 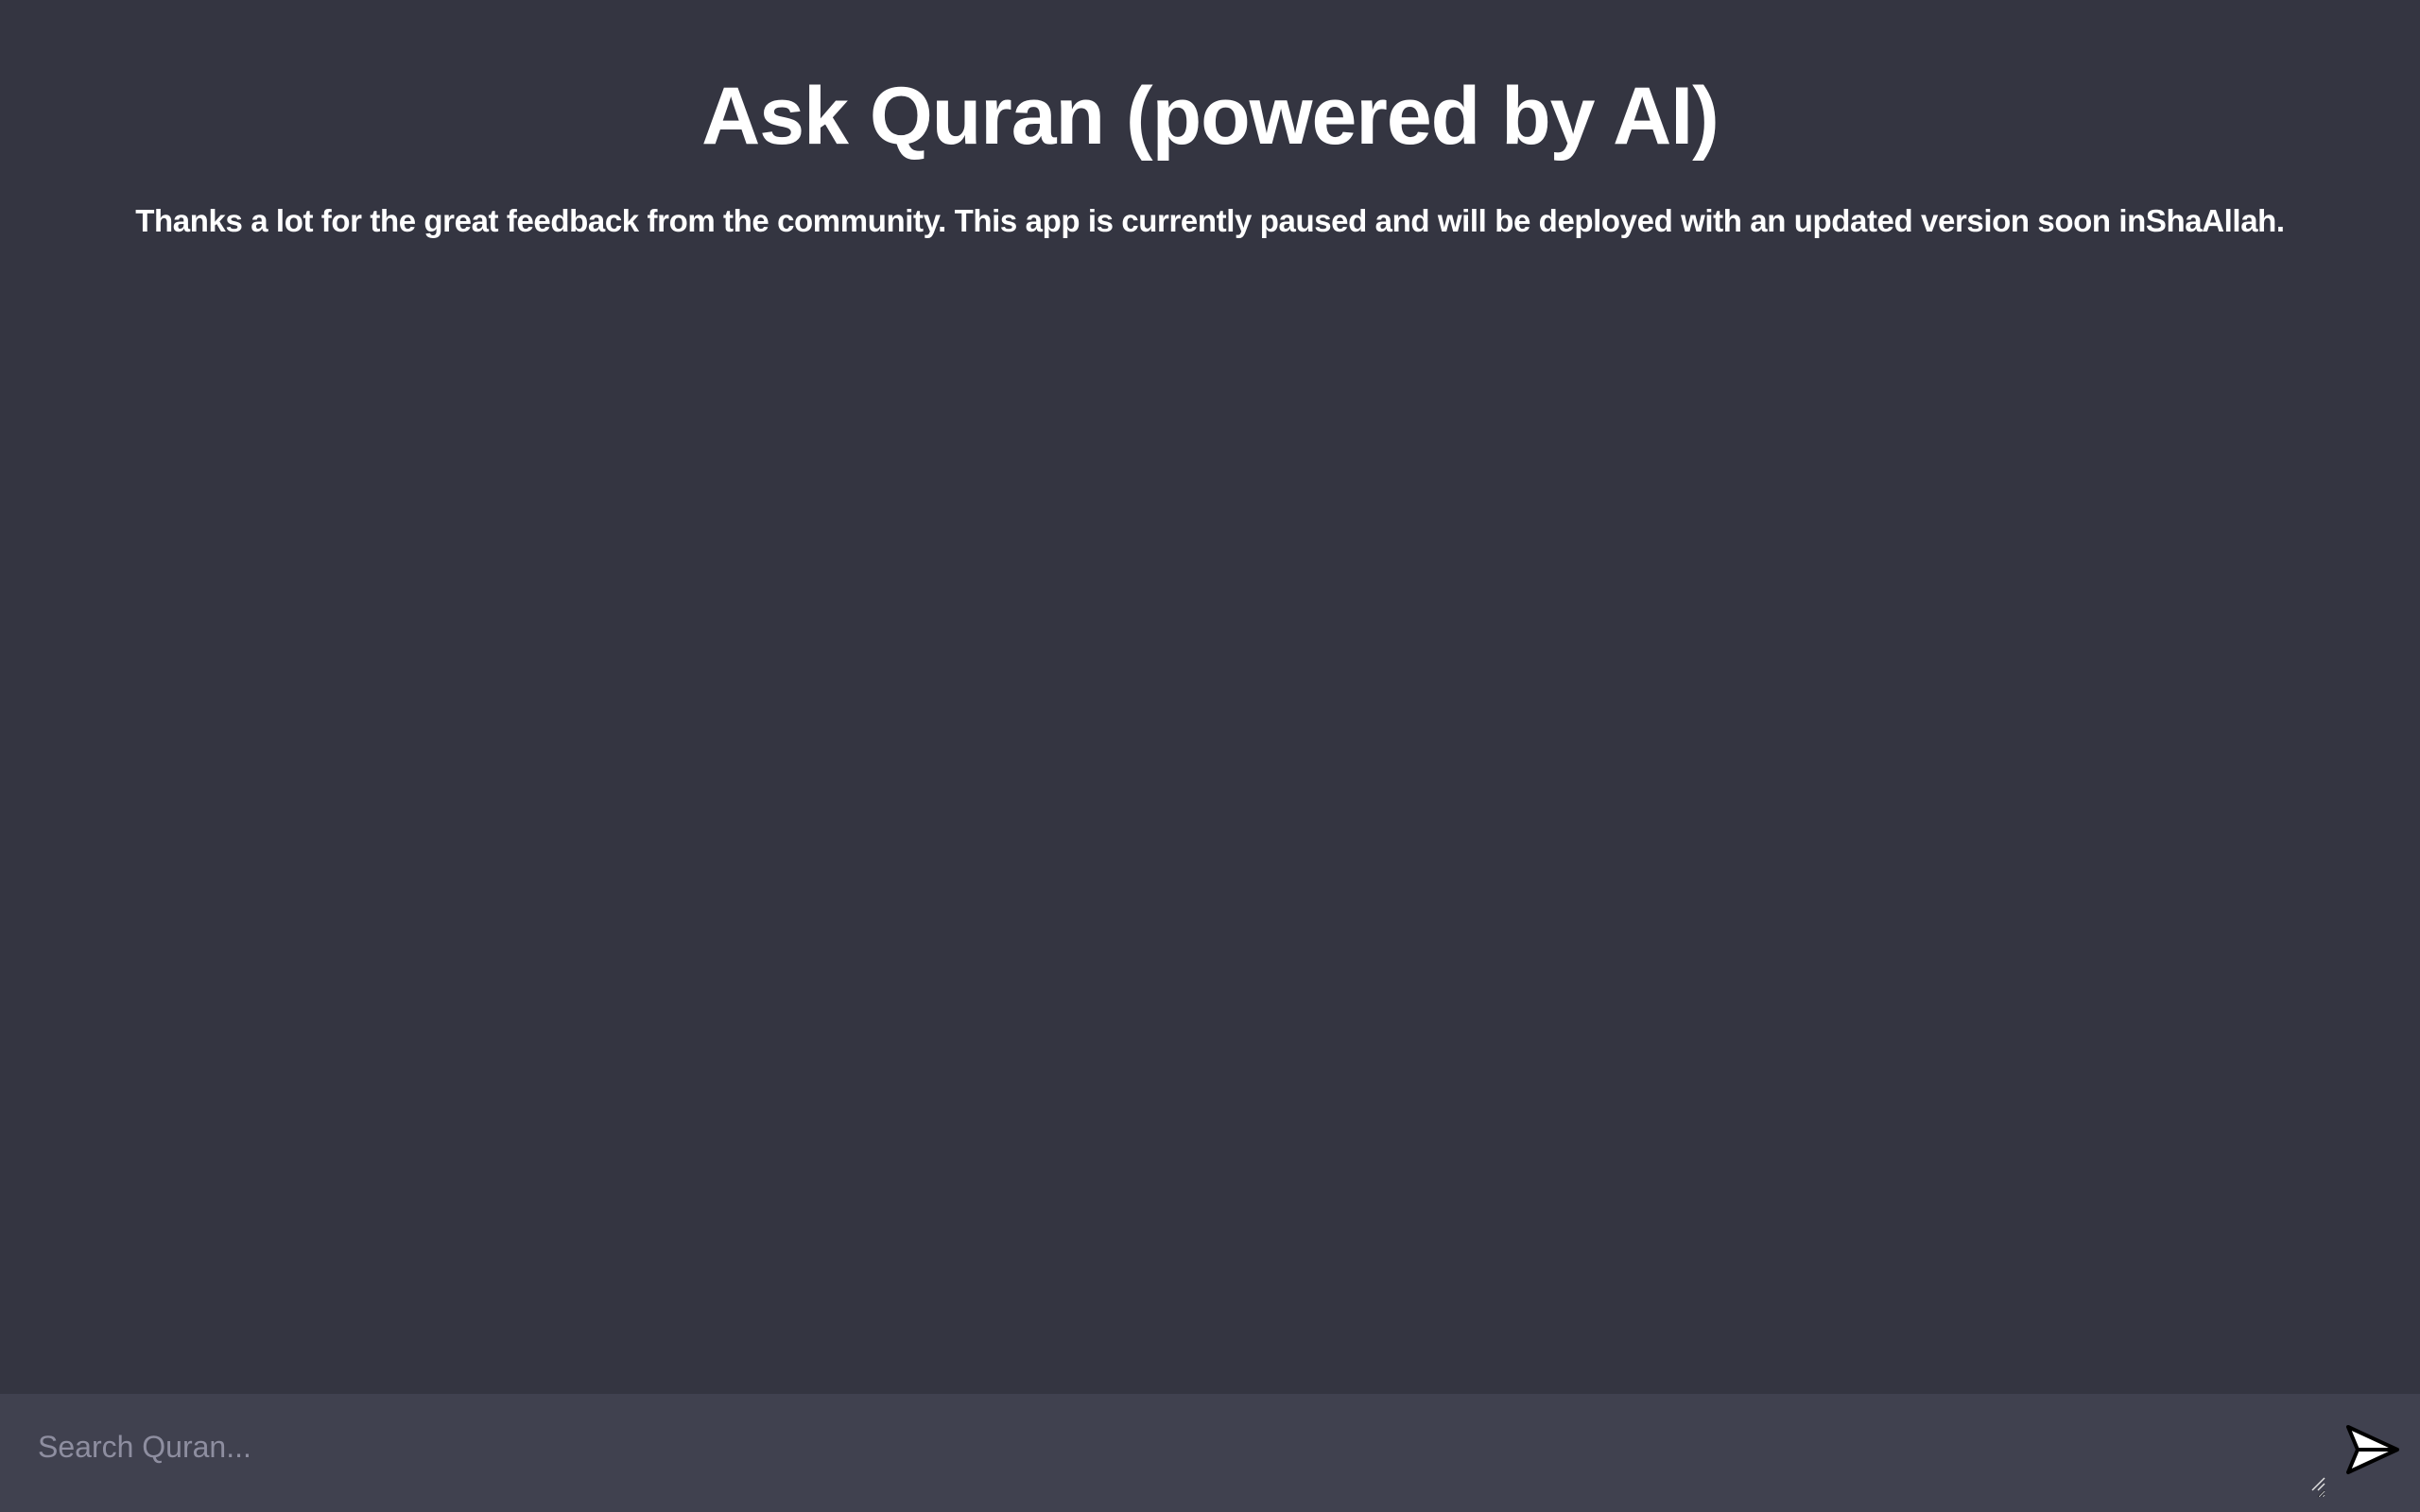 I want to click on search-composer, so click(x=1210, y=1453).